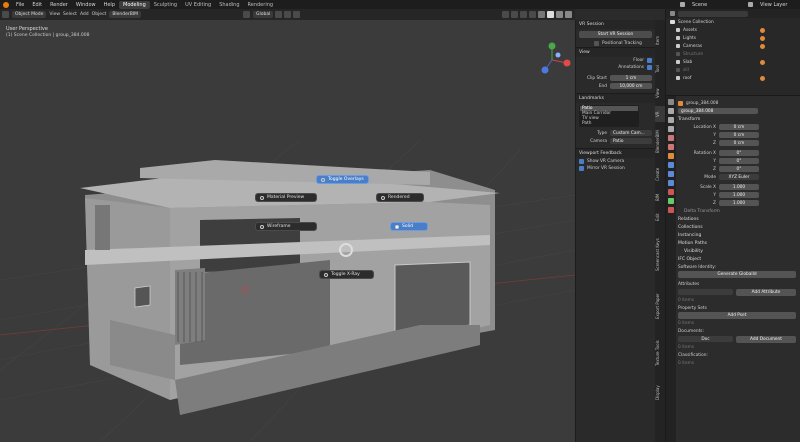 The width and height of the screenshot is (800, 442). I want to click on object-icon, so click(671, 156).